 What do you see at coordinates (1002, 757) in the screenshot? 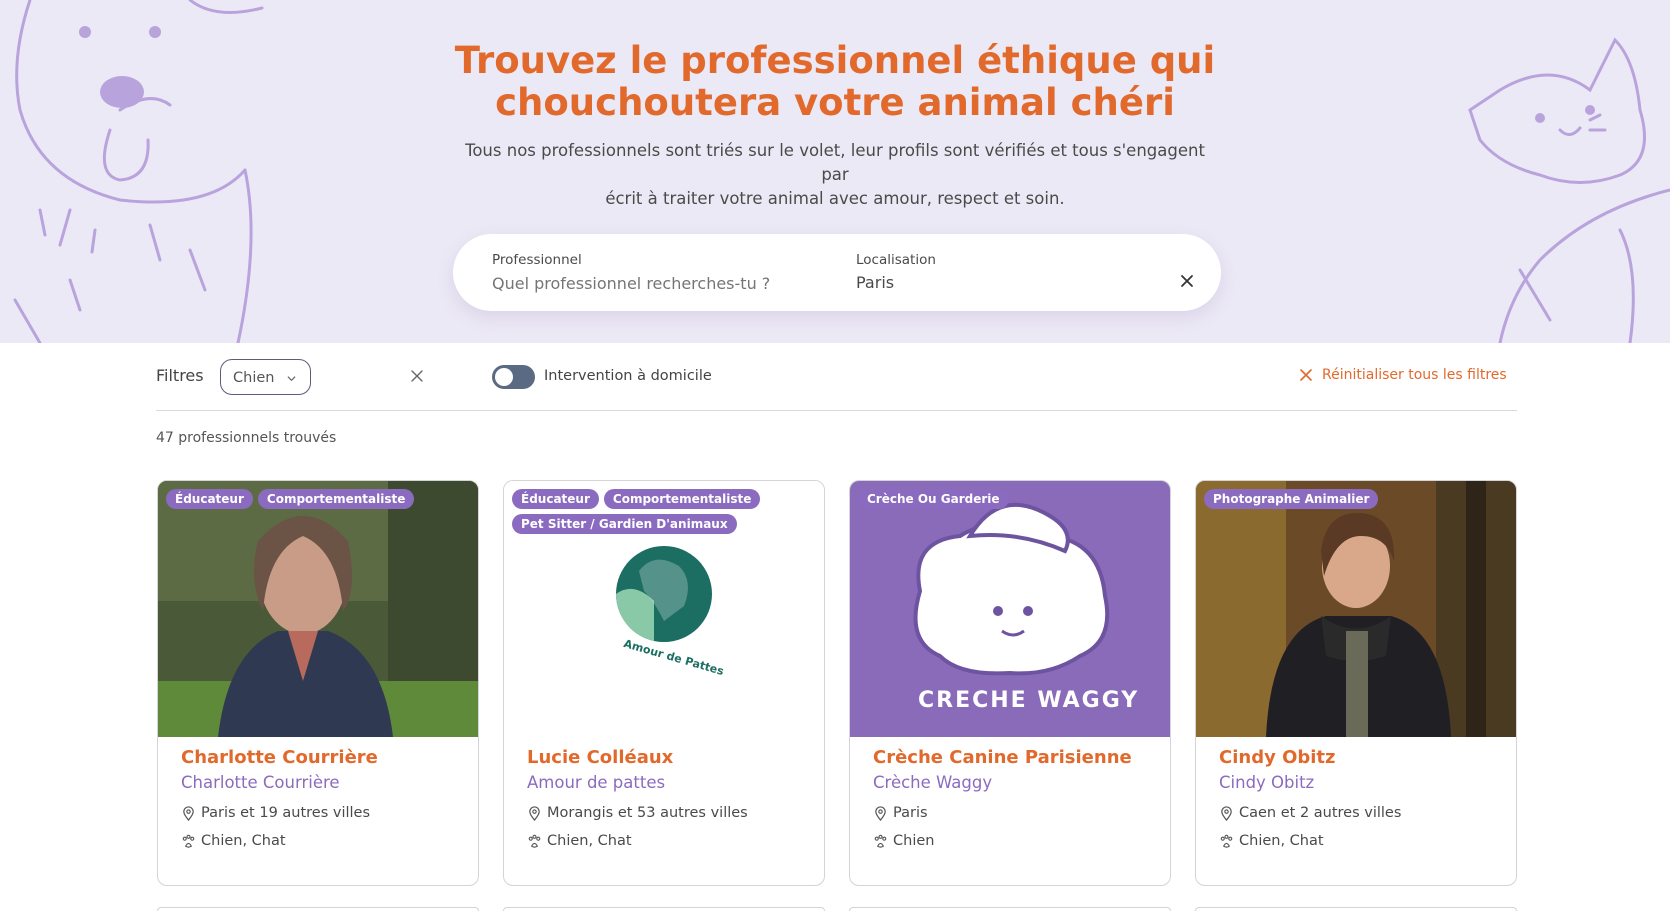
I see `card-name: Crèche Canine Parisienne` at bounding box center [1002, 757].